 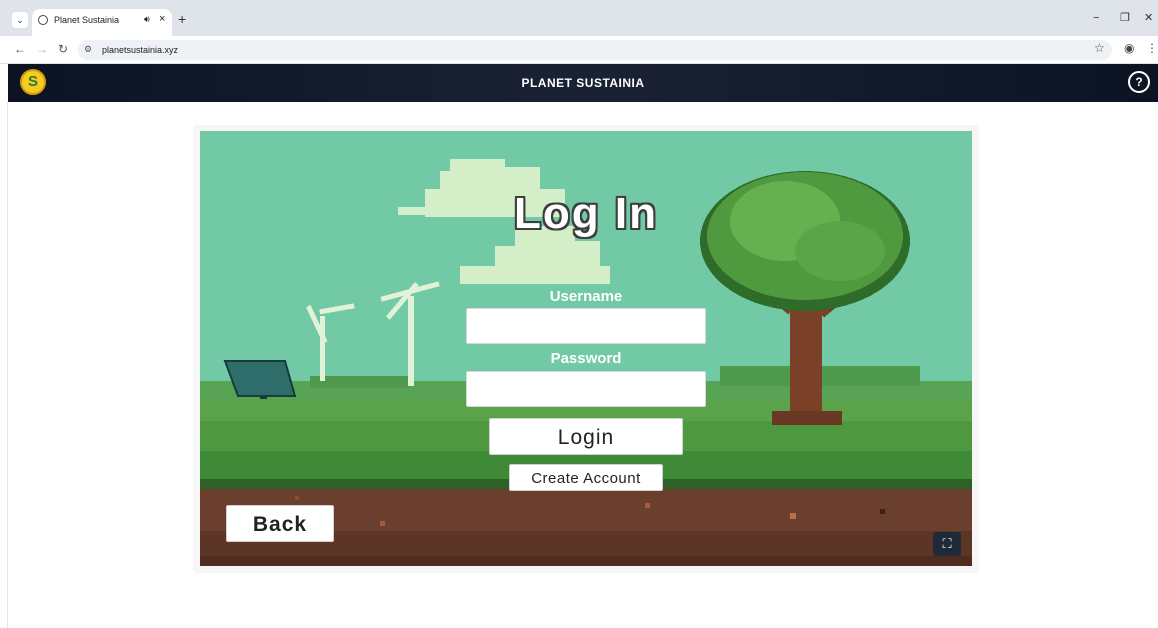 I want to click on profile-icon: ◉, so click(x=1129, y=48).